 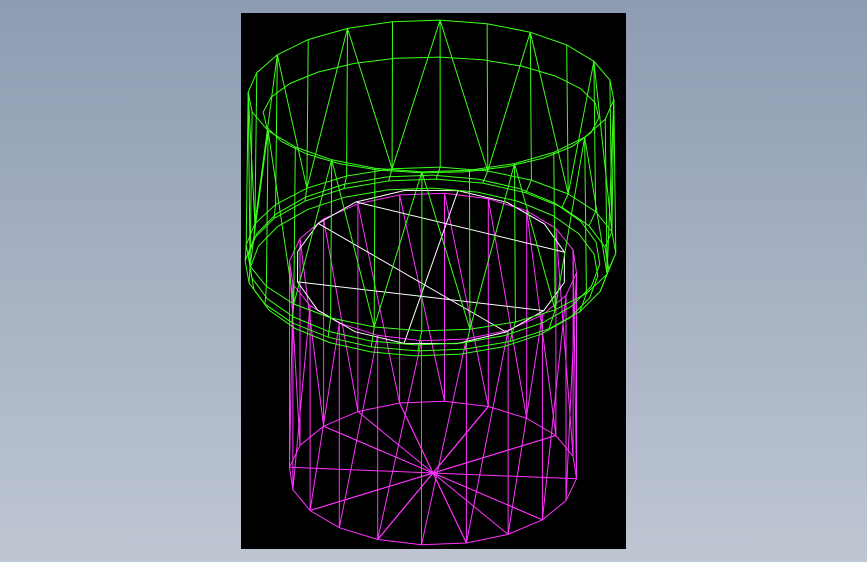 I want to click on flange-ring, so click(x=424, y=260).